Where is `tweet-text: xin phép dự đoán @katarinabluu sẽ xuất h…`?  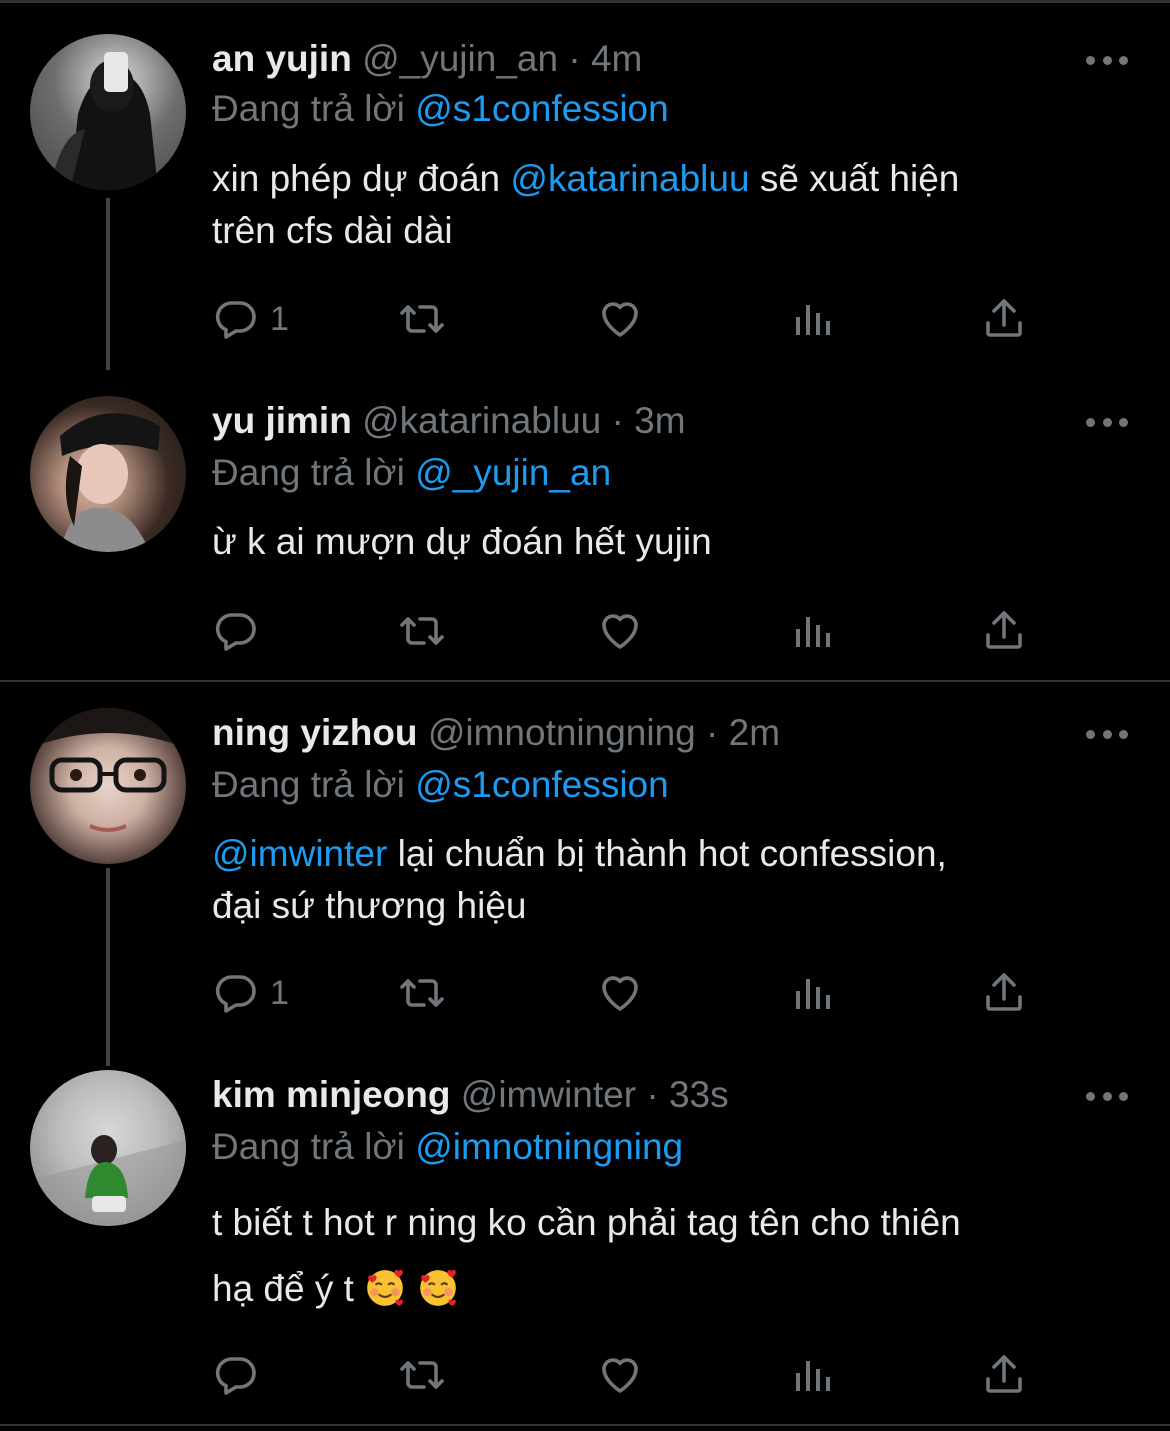 tweet-text: xin phép dự đoán @katarinabluu sẽ xuất h… is located at coordinates (677, 205).